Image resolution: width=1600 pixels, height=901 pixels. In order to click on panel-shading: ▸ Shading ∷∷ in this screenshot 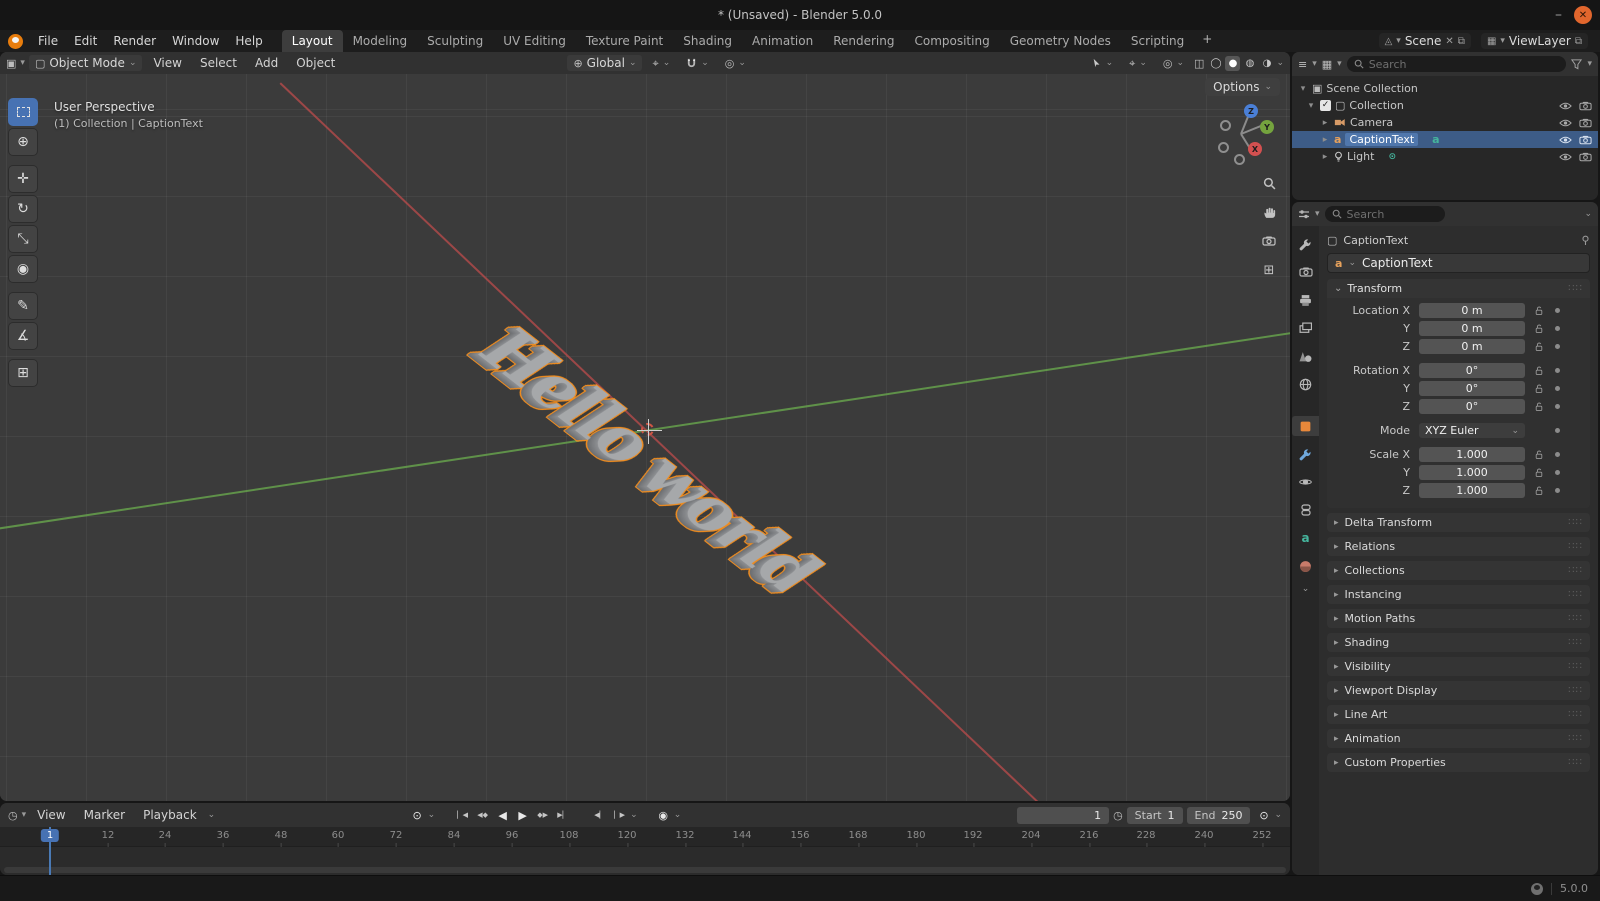, I will do `click(1458, 642)`.